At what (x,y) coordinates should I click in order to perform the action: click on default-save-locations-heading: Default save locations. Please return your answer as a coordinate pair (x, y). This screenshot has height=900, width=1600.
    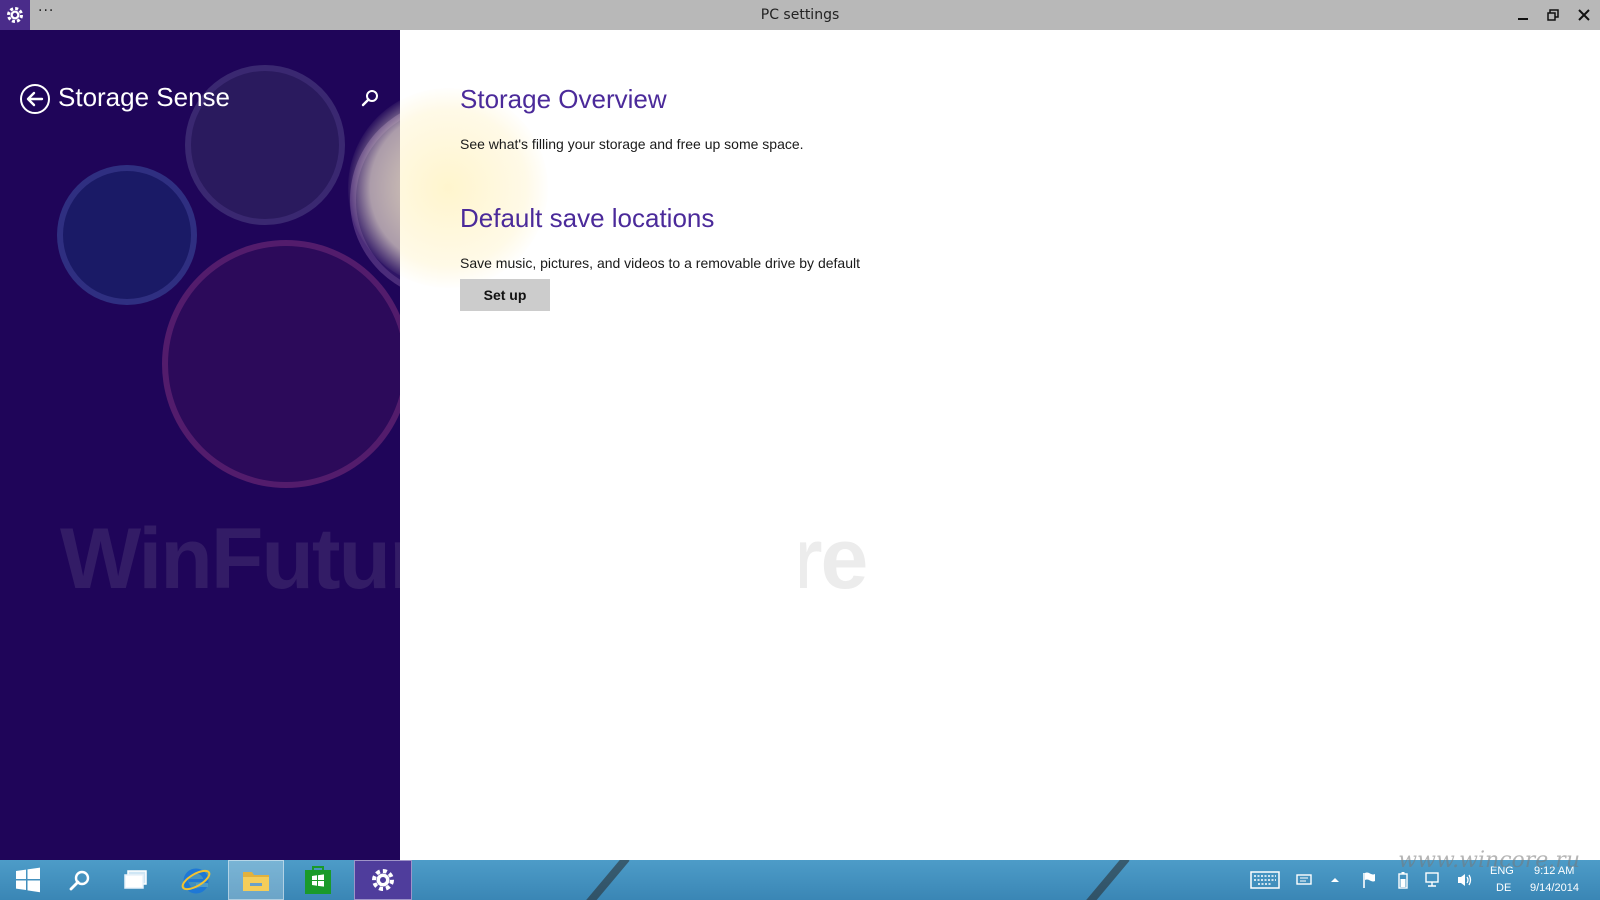
    Looking at the image, I should click on (587, 218).